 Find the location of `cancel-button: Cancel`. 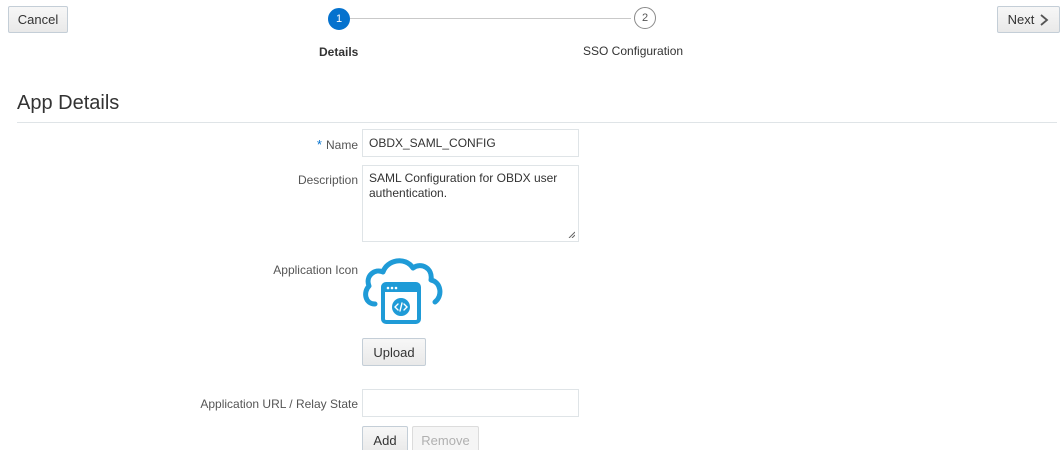

cancel-button: Cancel is located at coordinates (38, 19).